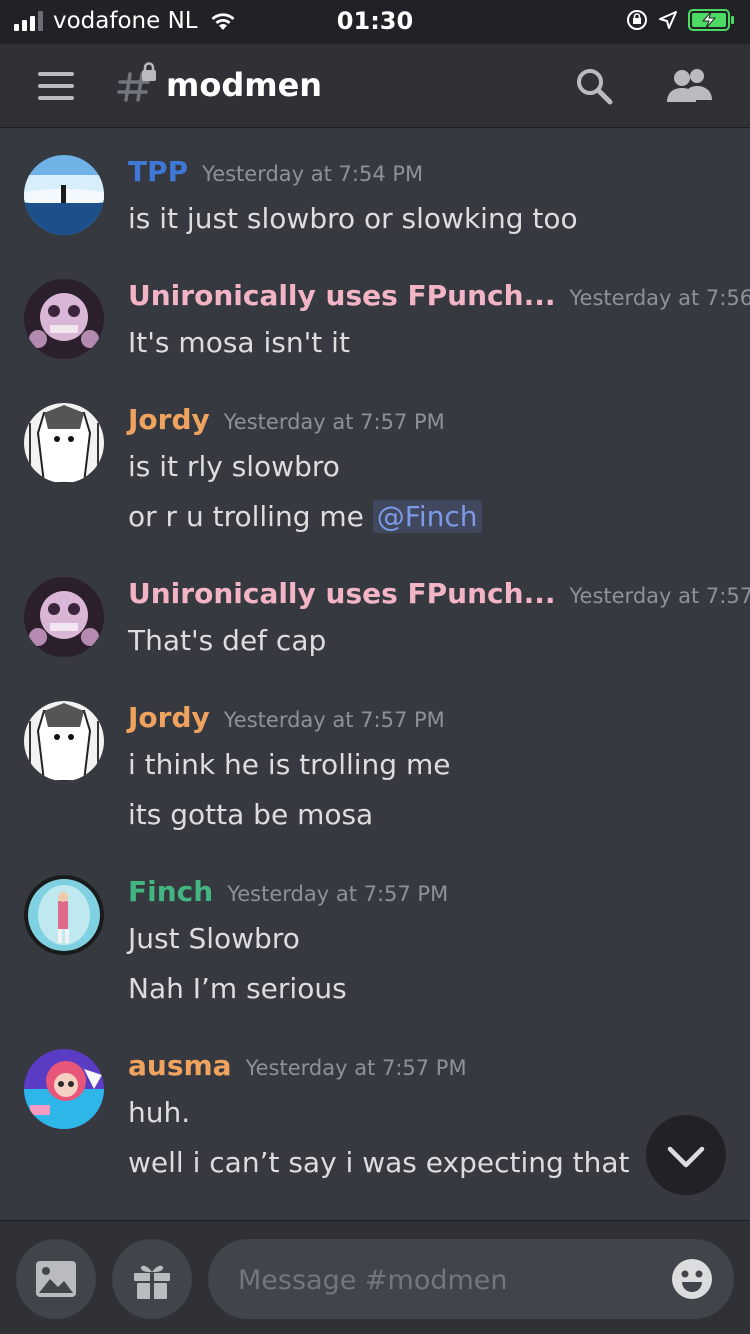  Describe the element at coordinates (711, 20) in the screenshot. I see `battery-icon` at that location.